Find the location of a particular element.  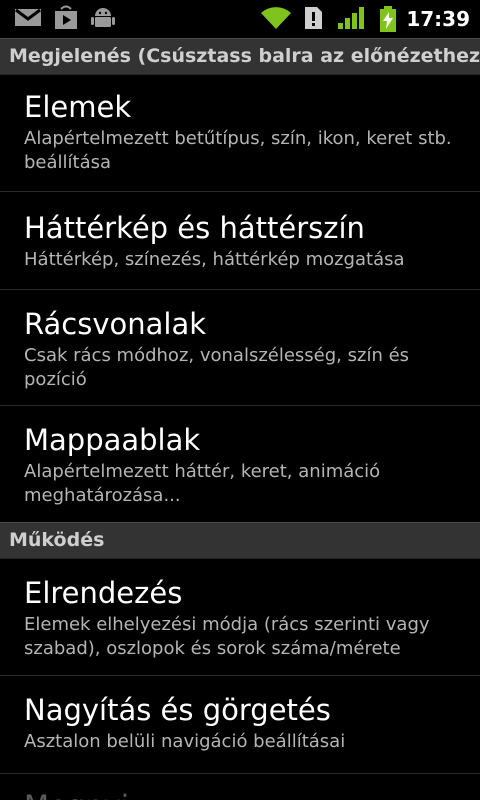

status-clock: 17:39 is located at coordinates (438, 19).